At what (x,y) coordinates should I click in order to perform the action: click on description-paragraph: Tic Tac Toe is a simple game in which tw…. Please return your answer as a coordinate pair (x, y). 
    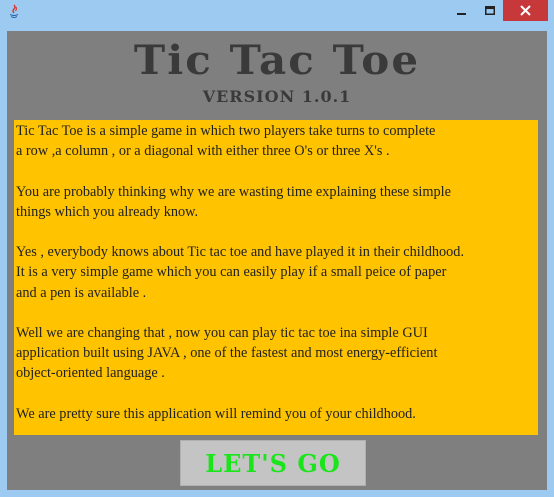
    Looking at the image, I should click on (226, 141).